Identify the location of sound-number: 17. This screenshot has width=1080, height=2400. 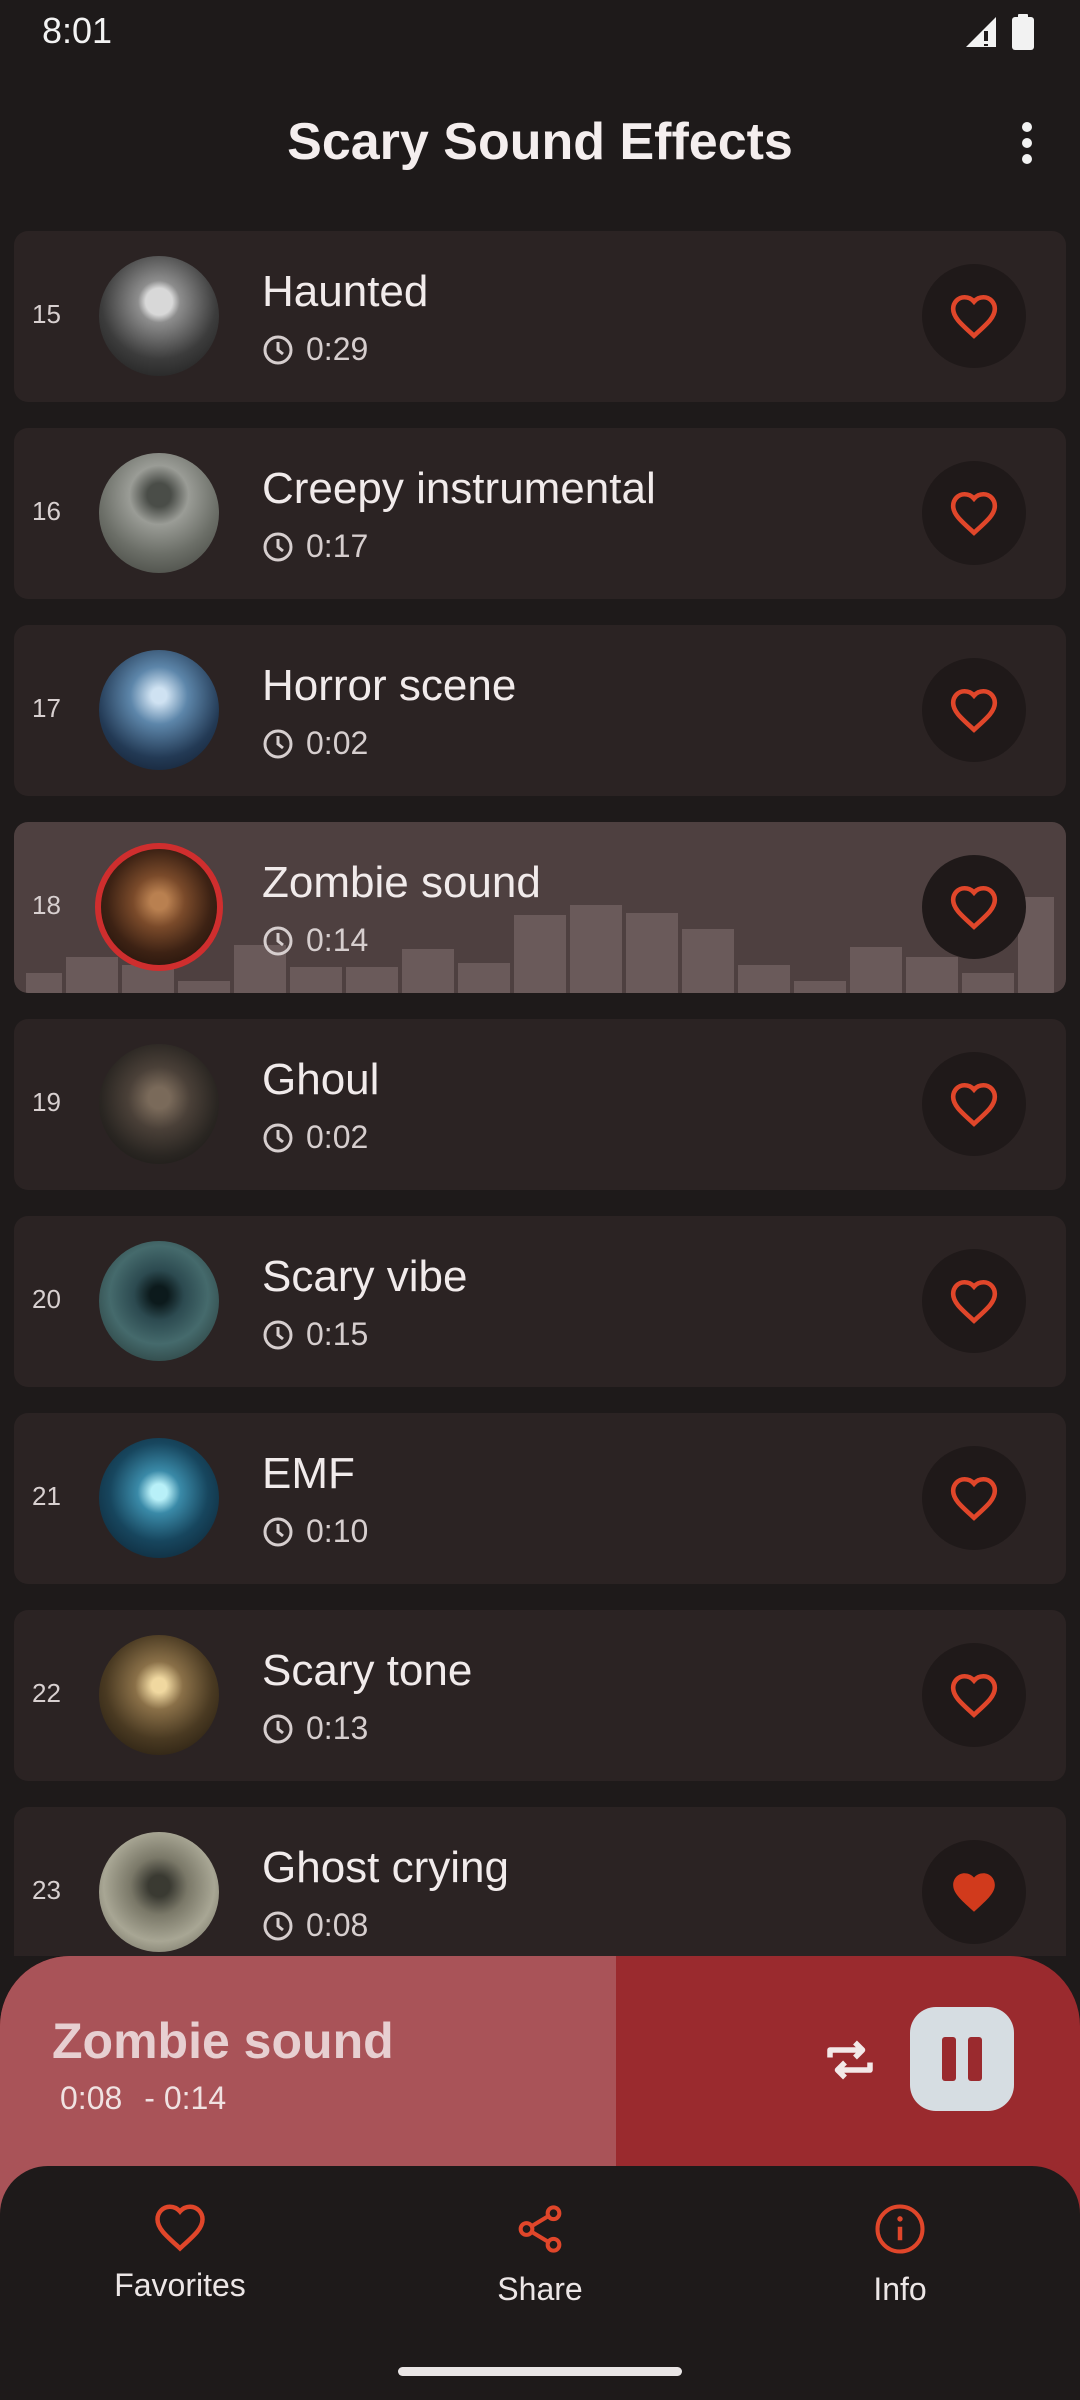
(46, 708).